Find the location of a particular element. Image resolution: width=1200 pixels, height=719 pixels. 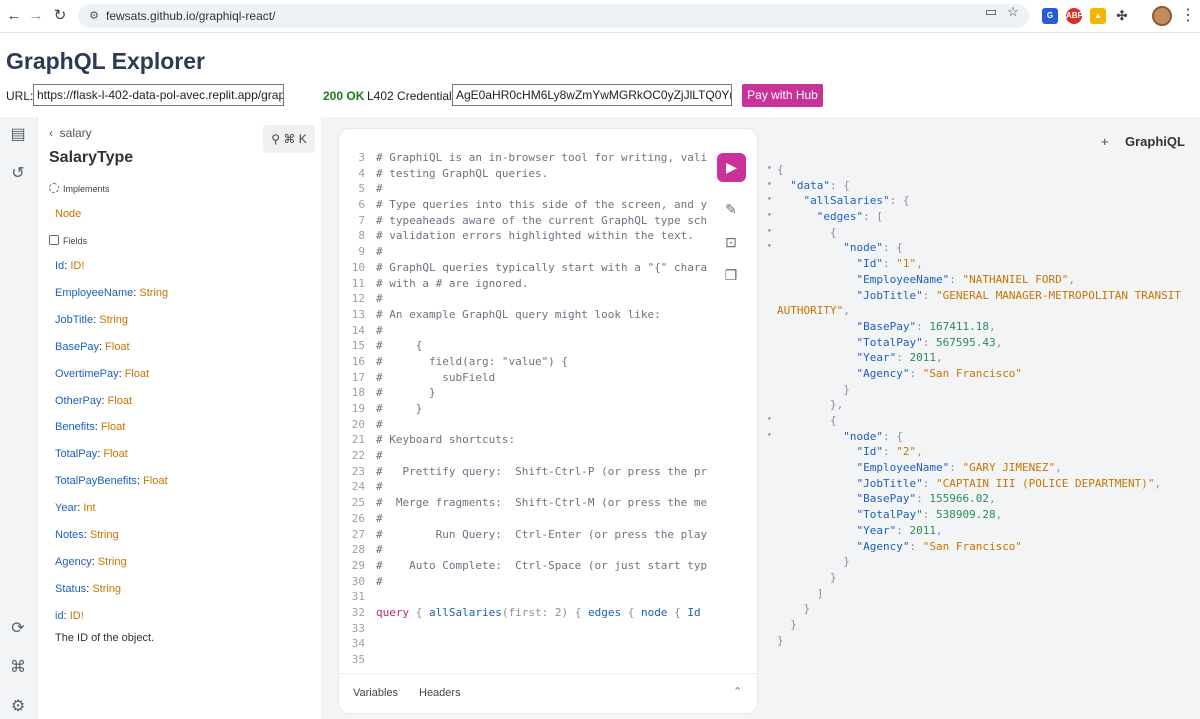

adblock-icon: ABP is located at coordinates (1074, 16).